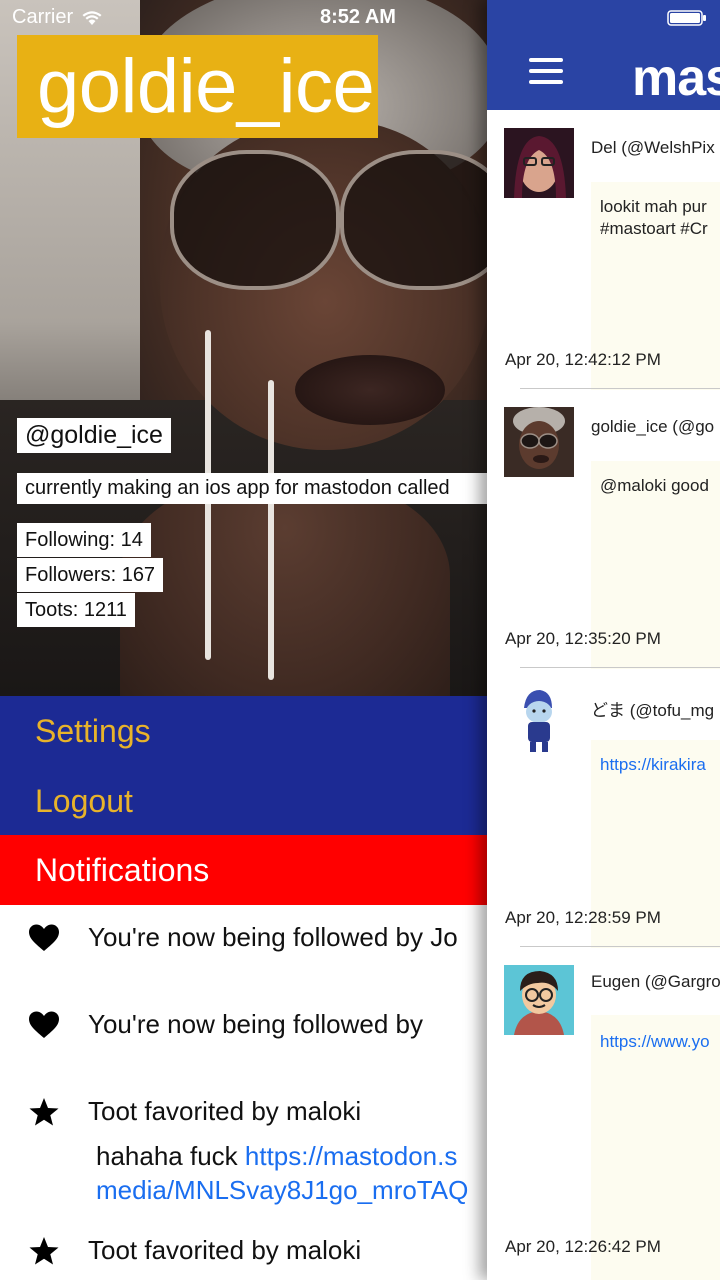 The width and height of the screenshot is (720, 1280). I want to click on toot-content: @maloki good, so click(654, 485).